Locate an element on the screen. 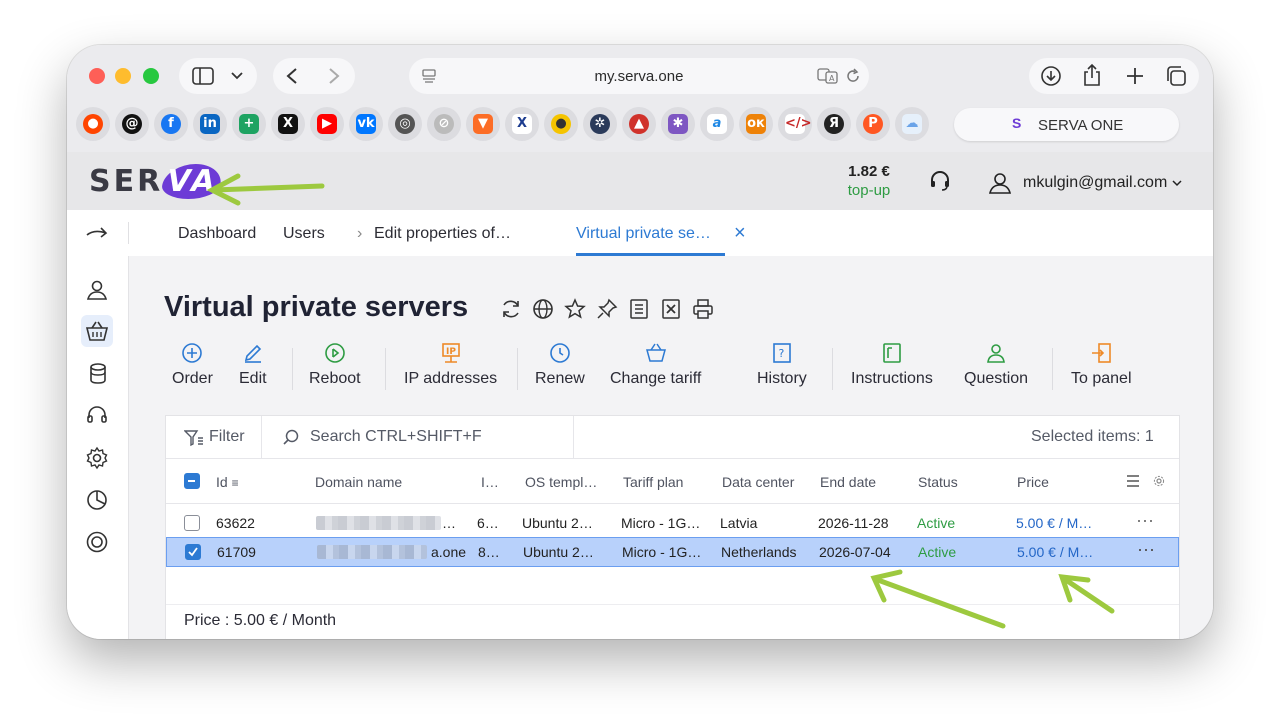 The width and height of the screenshot is (1280, 727). sidebar-item-help is located at coordinates (97, 542).